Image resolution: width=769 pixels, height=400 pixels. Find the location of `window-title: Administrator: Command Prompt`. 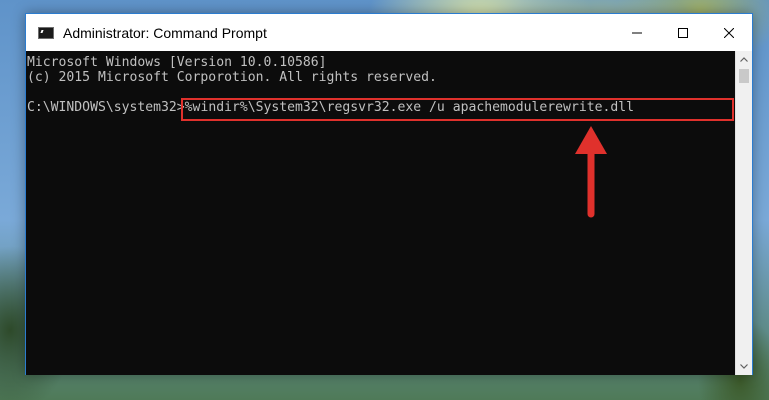

window-title: Administrator: Command Prompt is located at coordinates (165, 32).